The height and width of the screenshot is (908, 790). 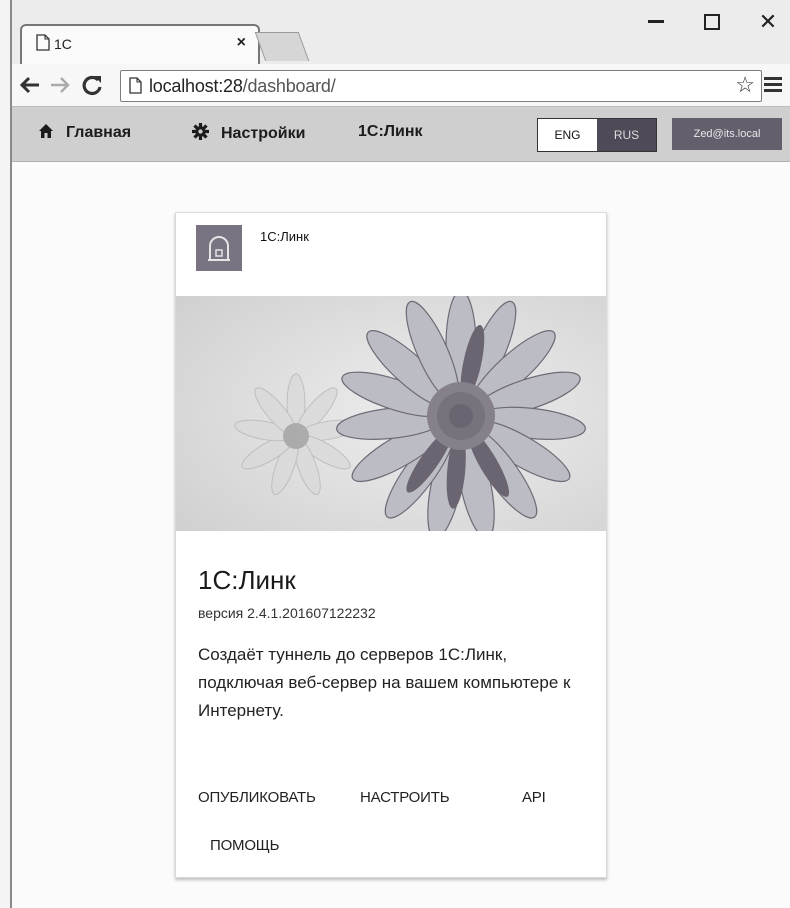 I want to click on forward-icon, so click(x=60, y=85).